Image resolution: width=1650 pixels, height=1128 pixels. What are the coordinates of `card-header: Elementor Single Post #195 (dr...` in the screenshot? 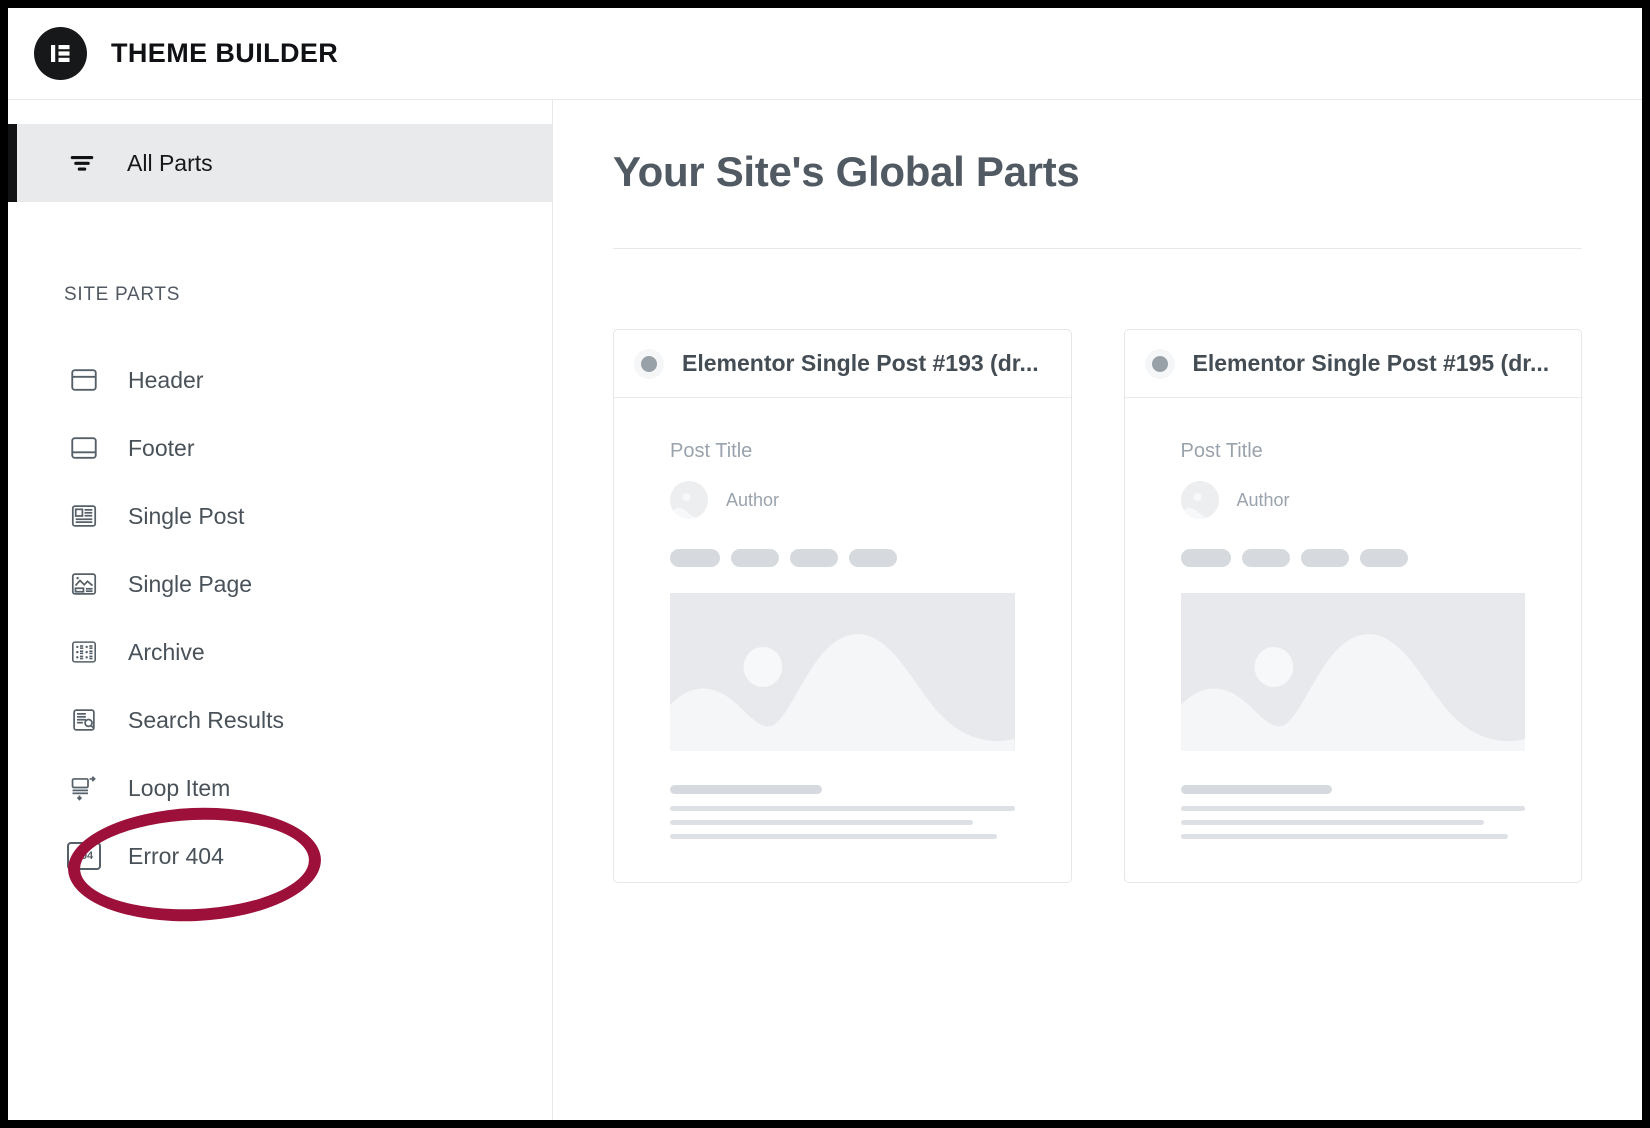 It's located at (1352, 364).